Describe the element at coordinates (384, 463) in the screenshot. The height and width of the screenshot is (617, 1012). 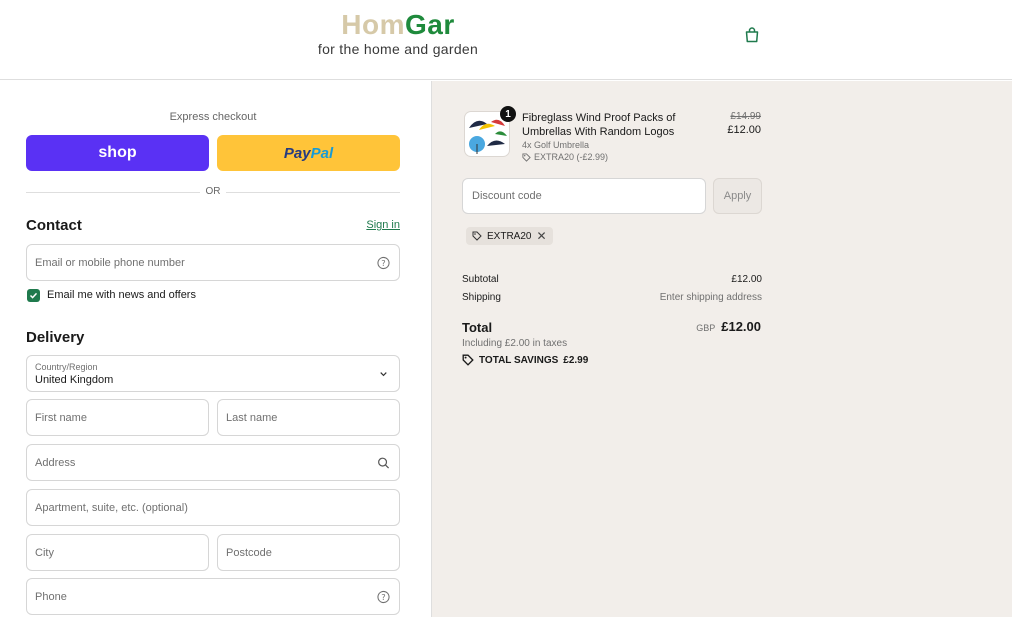
I see `search-icon` at that location.